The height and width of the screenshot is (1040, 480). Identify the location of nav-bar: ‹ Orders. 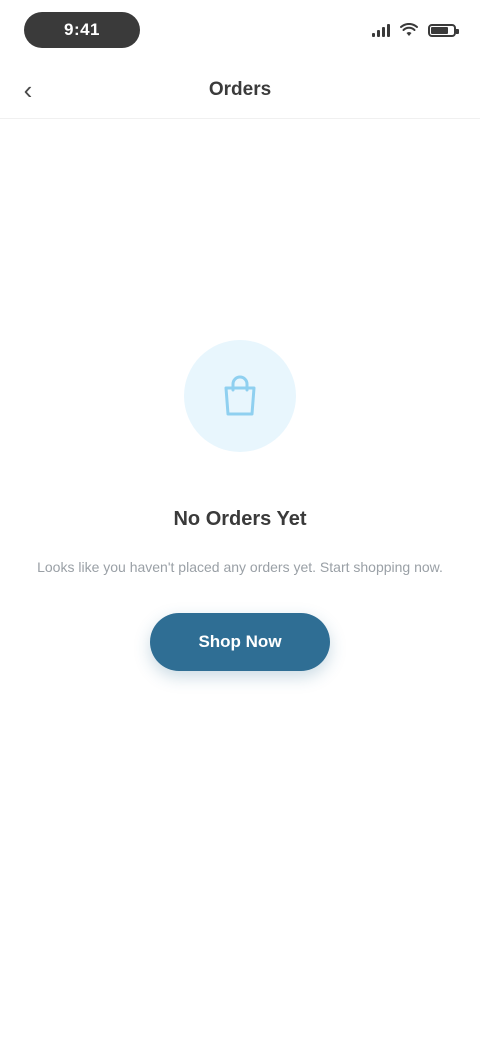
(240, 90).